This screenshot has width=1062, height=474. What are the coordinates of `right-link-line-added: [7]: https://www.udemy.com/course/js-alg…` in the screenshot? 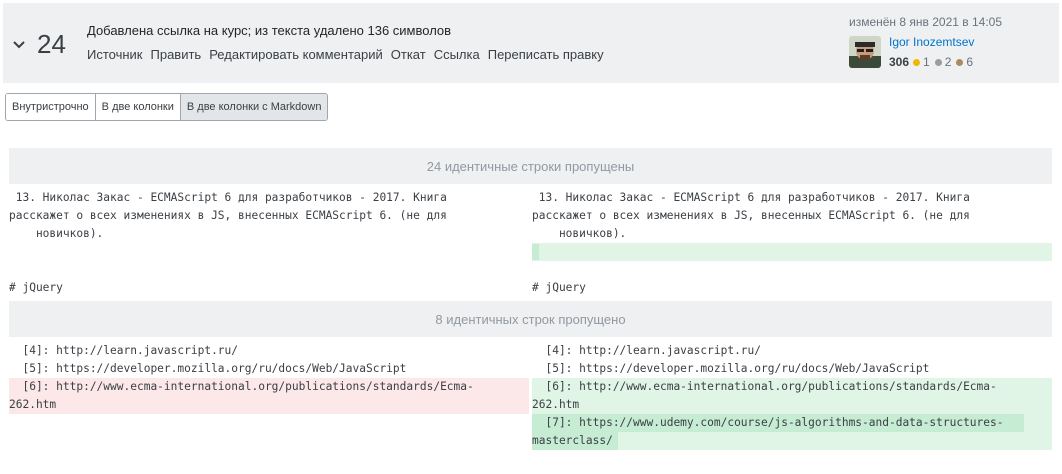 It's located at (768, 422).